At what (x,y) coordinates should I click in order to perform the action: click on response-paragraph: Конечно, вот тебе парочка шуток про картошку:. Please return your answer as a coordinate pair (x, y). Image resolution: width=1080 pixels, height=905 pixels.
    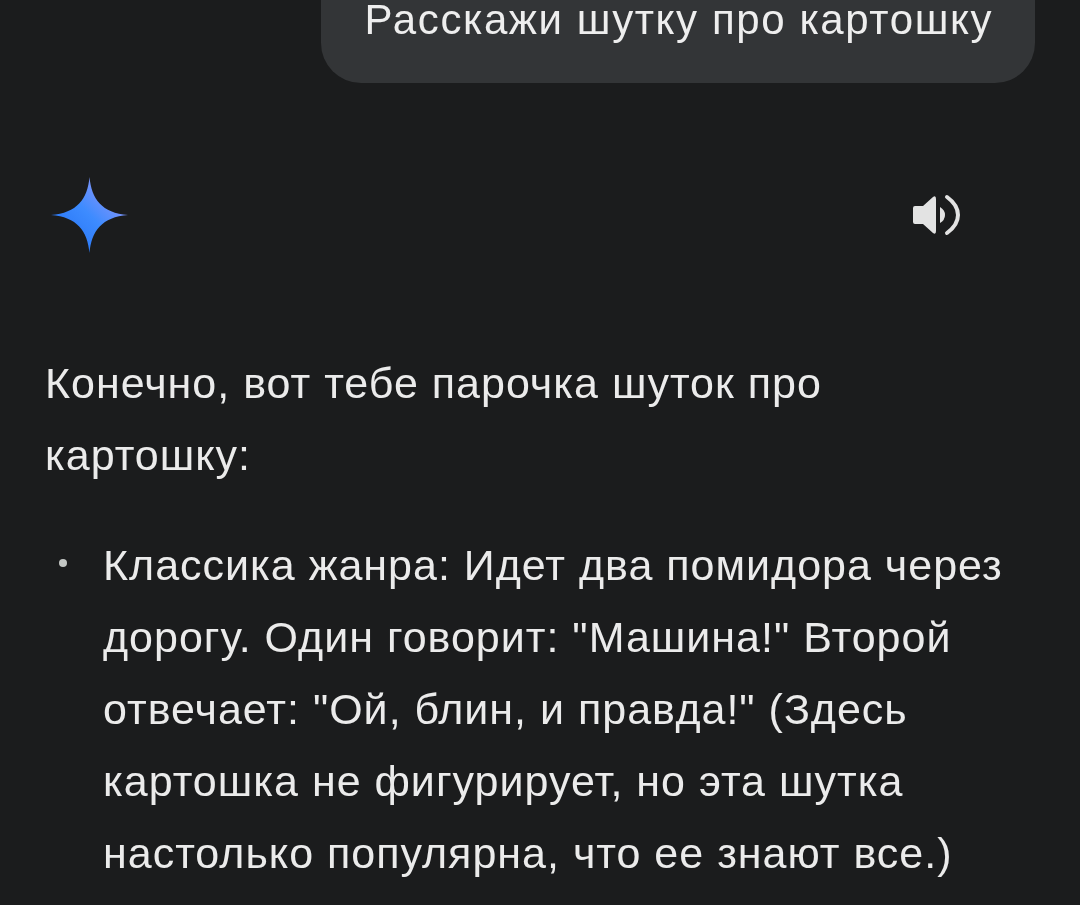
    Looking at the image, I should click on (434, 419).